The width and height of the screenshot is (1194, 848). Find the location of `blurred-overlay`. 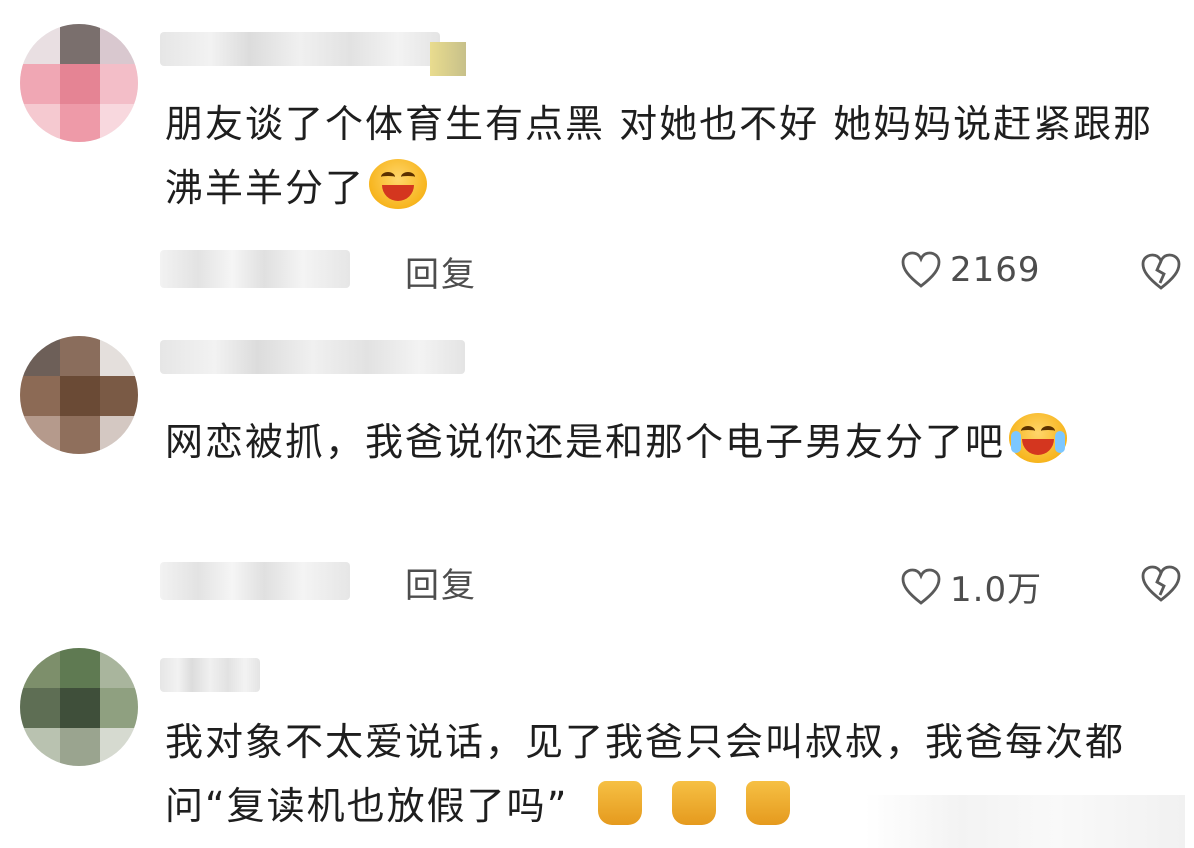

blurred-overlay is located at coordinates (1025, 821).